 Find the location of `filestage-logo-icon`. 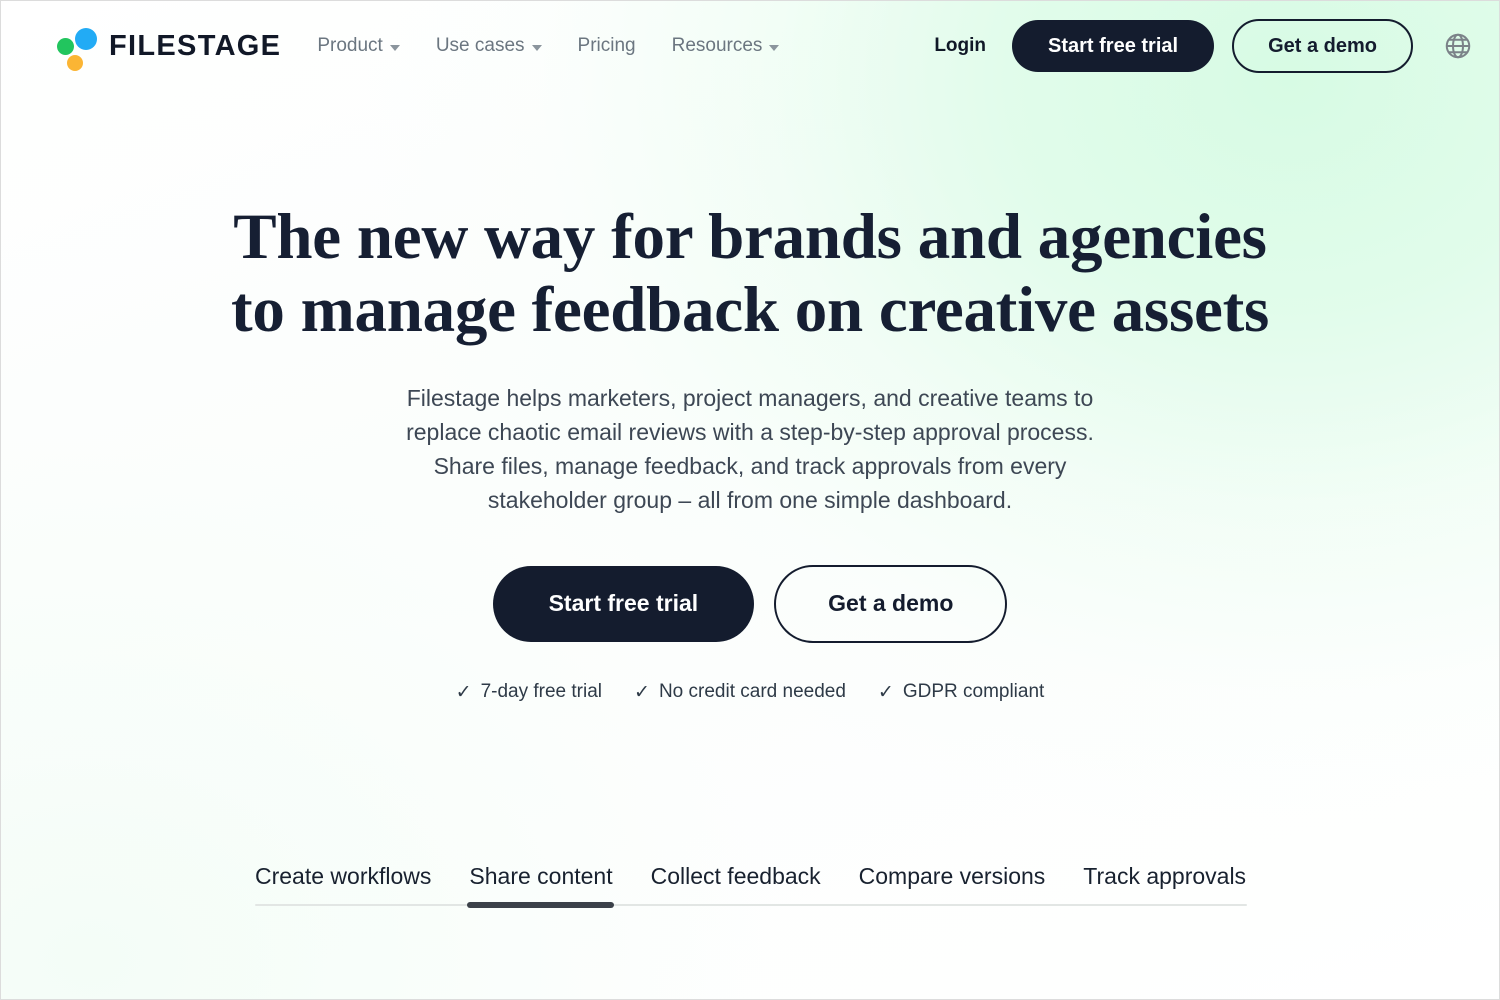

filestage-logo-icon is located at coordinates (76, 48).